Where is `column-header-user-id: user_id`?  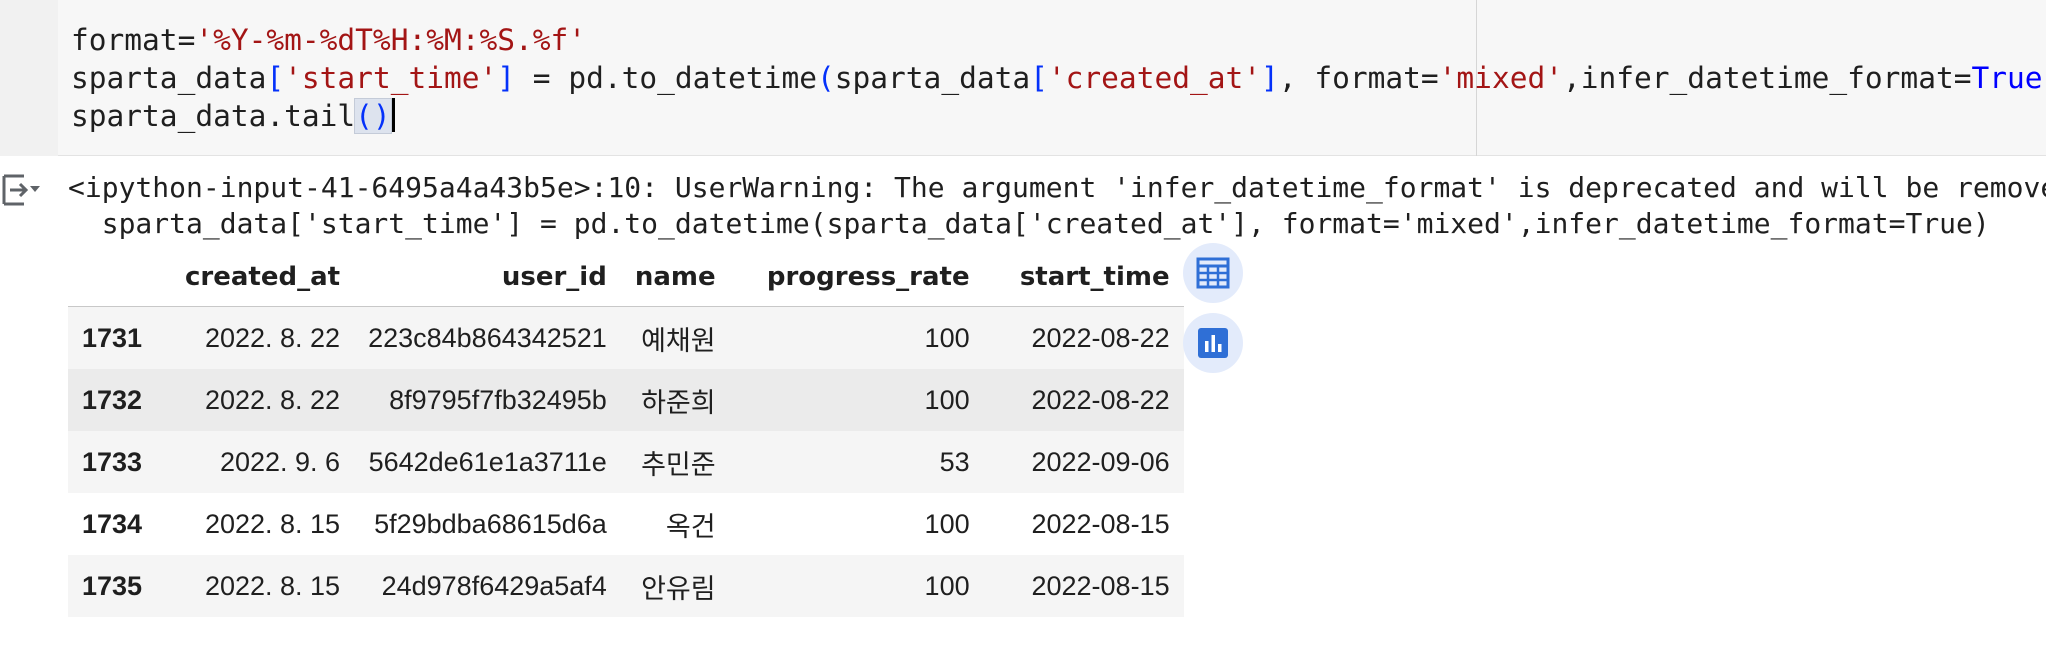 column-header-user-id: user_id is located at coordinates (487, 277).